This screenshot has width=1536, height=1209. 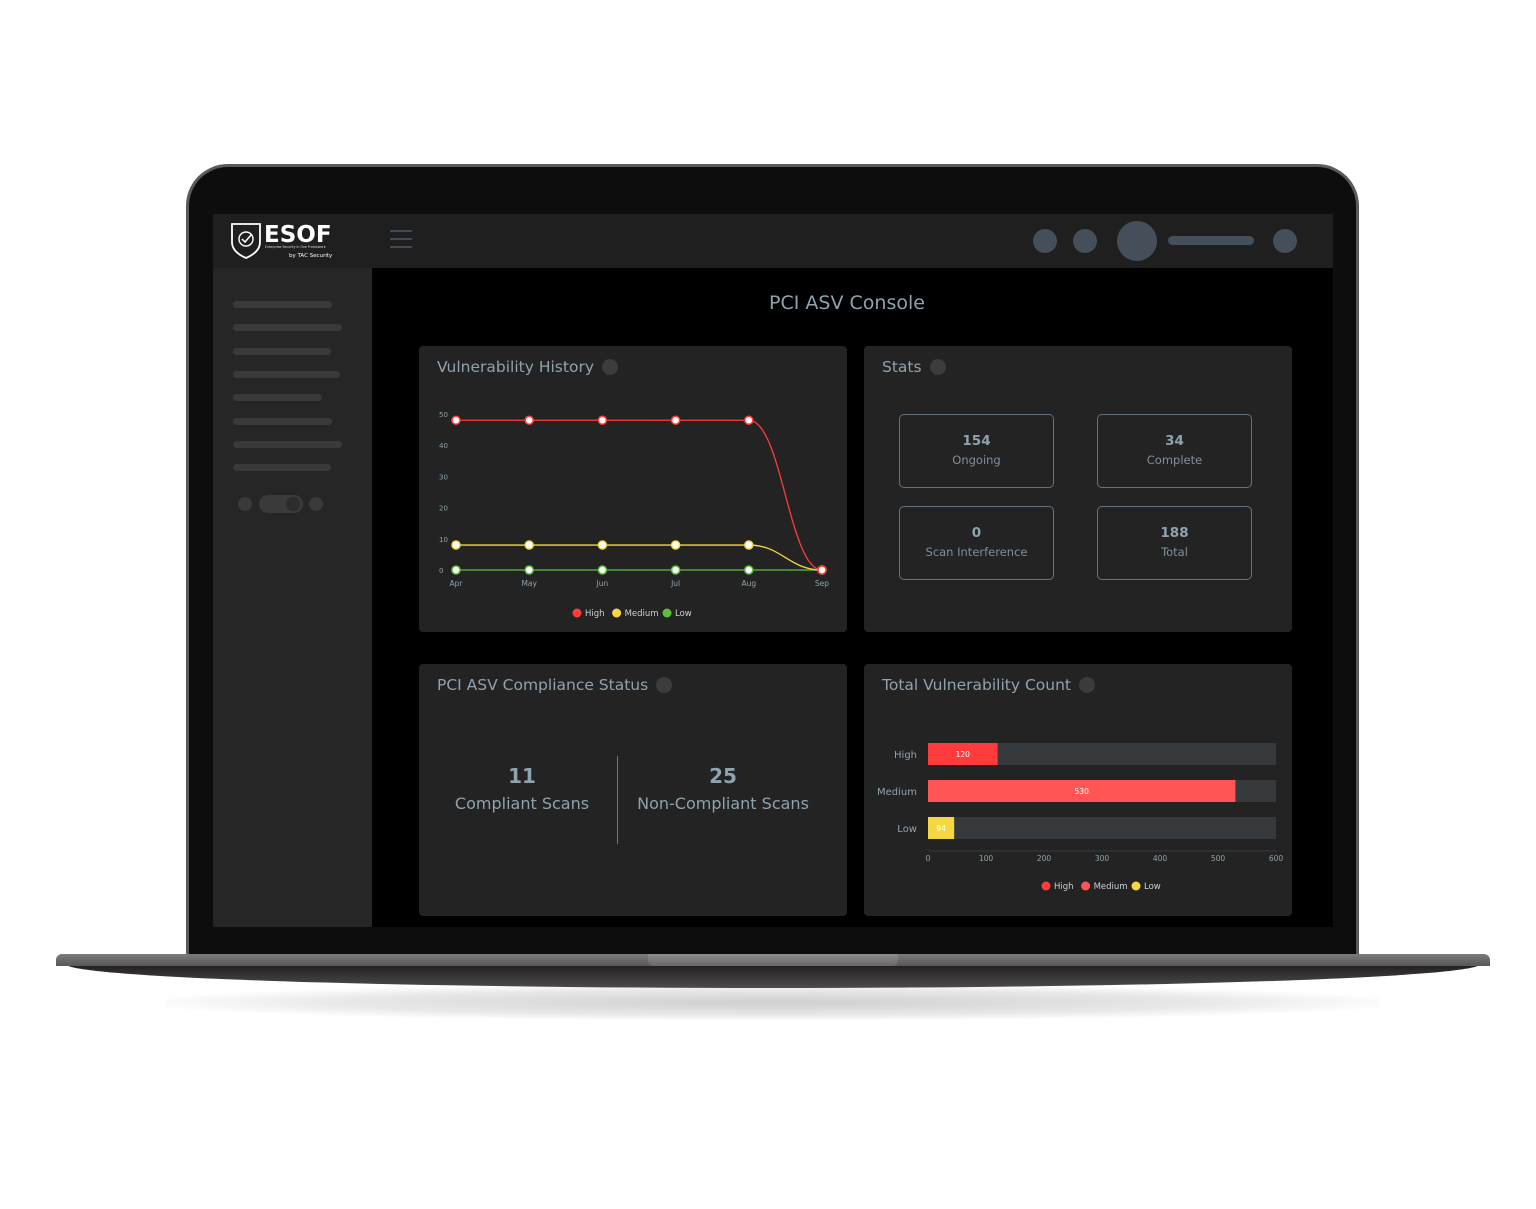 What do you see at coordinates (772, 1002) in the screenshot?
I see `laptop-shadow` at bounding box center [772, 1002].